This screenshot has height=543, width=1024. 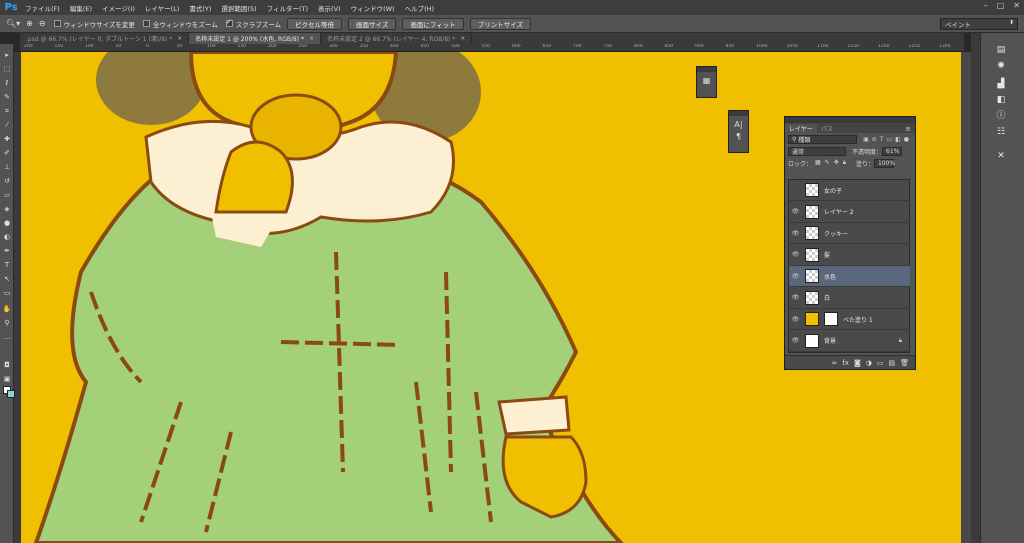 I want to click on adjustment-icon: ◑, so click(x=869, y=363).